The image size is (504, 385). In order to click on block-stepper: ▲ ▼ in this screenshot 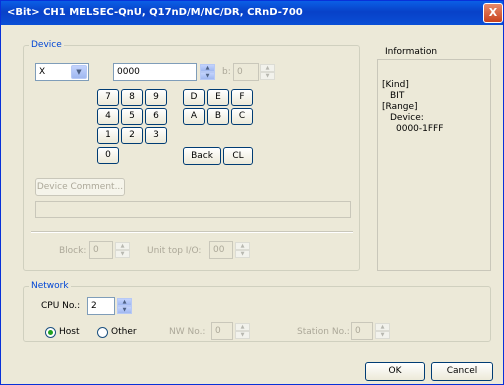, I will do `click(122, 250)`.